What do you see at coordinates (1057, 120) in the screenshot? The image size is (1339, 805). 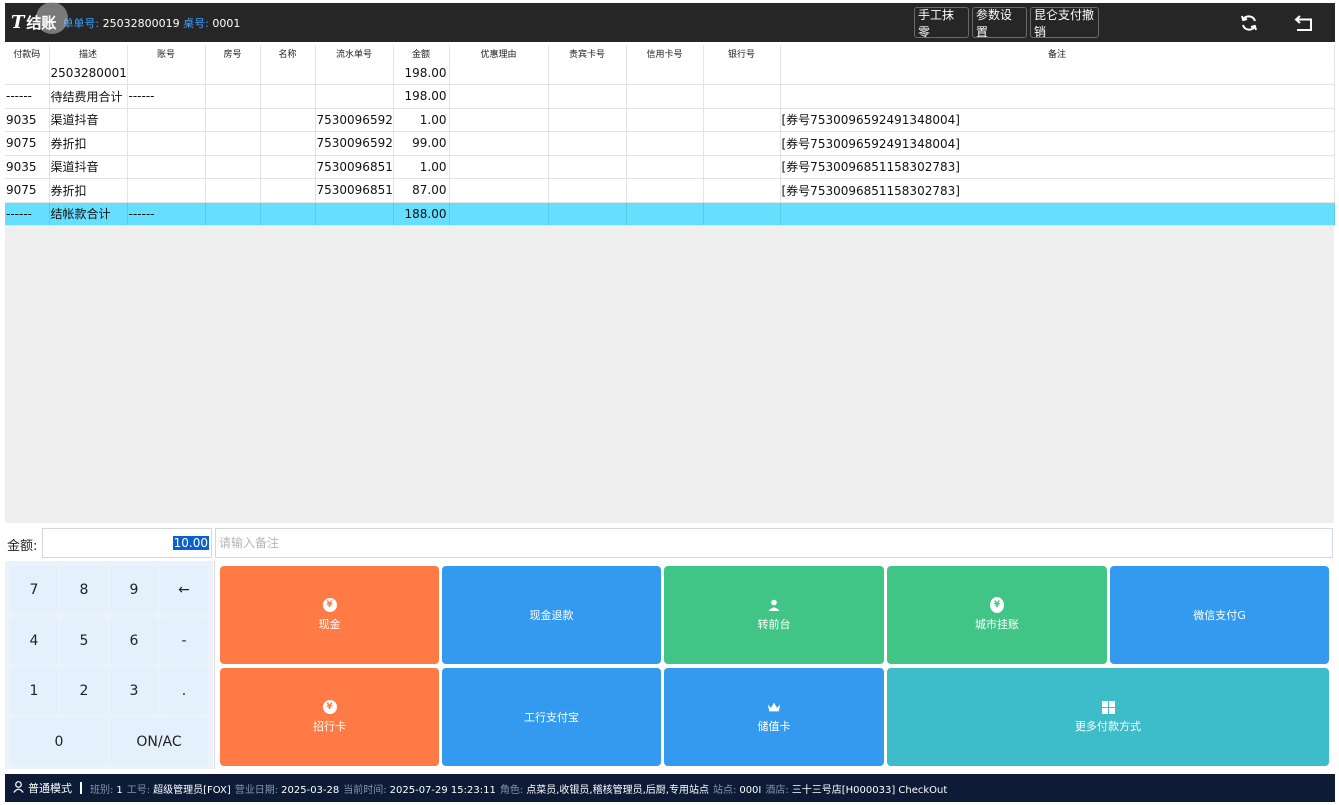 I see `table-cell: [券号7530096592491348004]` at bounding box center [1057, 120].